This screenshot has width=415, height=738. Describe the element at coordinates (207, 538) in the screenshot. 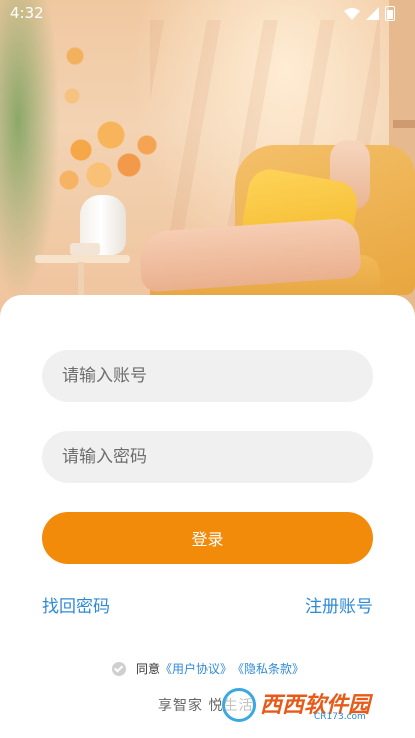

I see `login-button: 登录` at that location.